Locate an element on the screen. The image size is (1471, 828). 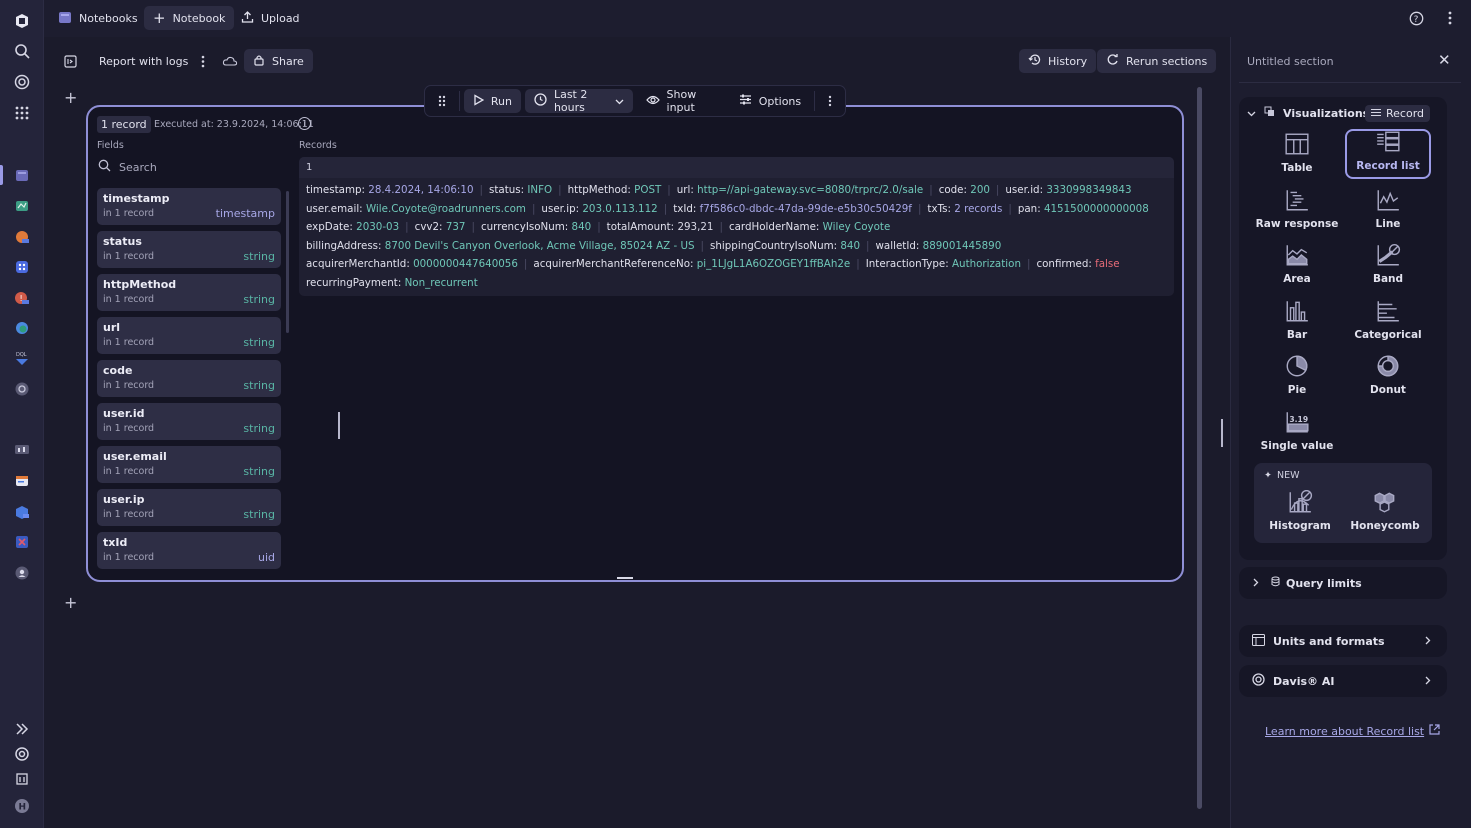
notebooks-app-title: Notebooks is located at coordinates (98, 18).